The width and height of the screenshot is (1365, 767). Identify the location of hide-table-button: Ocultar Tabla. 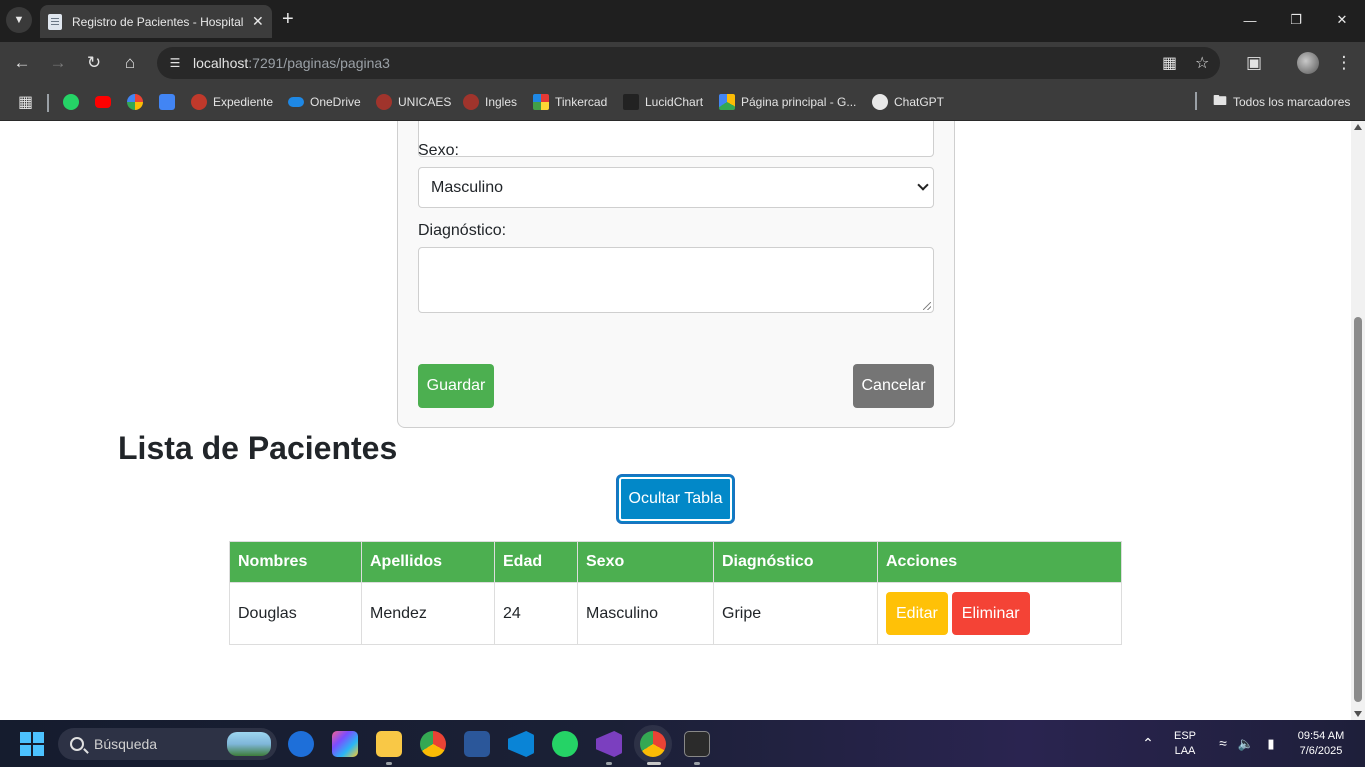
(675, 499).